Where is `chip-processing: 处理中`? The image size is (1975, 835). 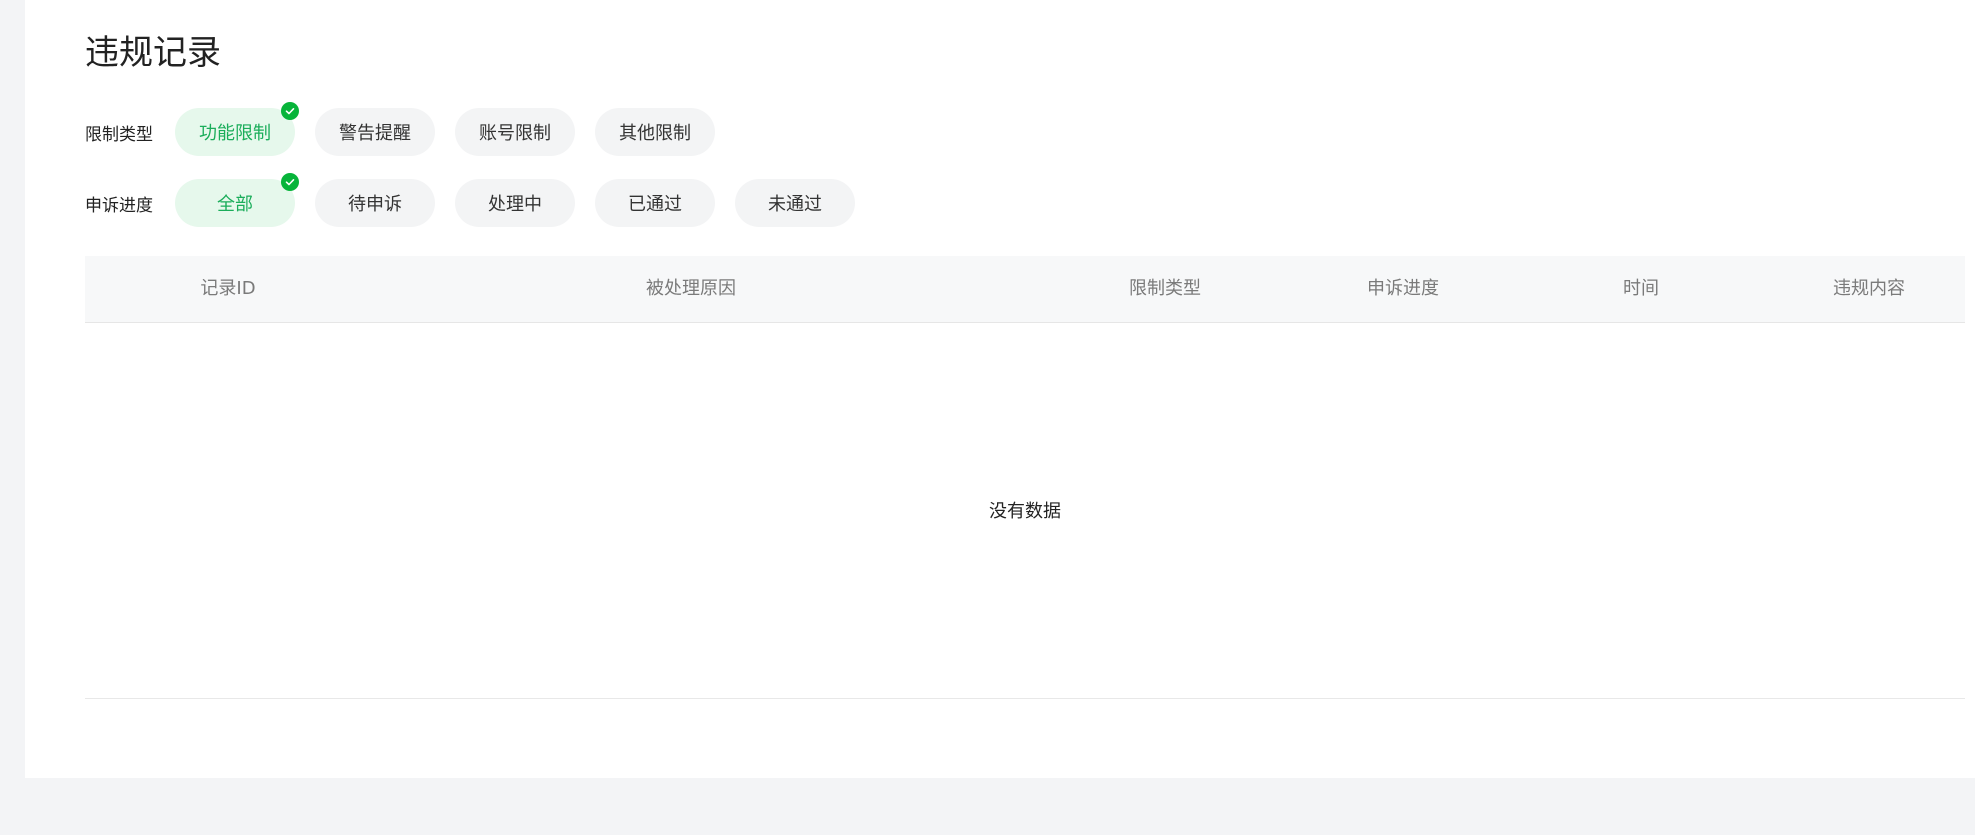 chip-processing: 处理中 is located at coordinates (515, 203).